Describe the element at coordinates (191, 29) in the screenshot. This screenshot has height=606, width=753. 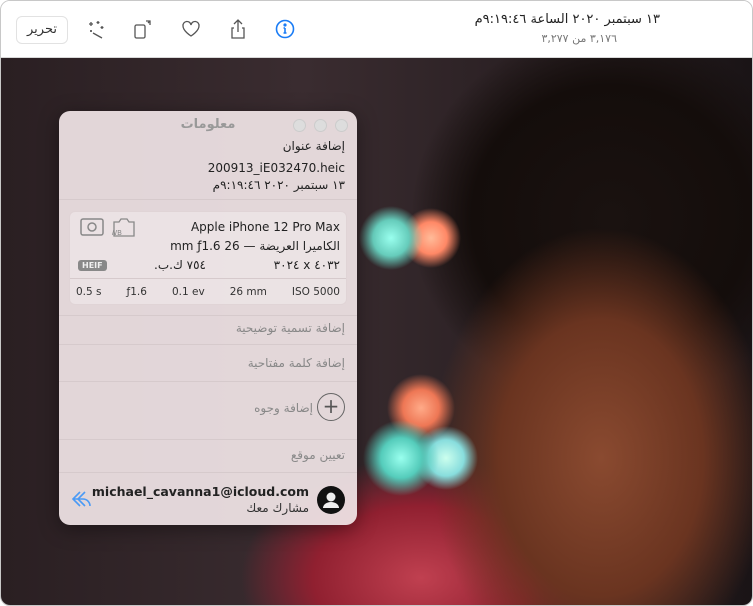
I see `heart-icon` at that location.